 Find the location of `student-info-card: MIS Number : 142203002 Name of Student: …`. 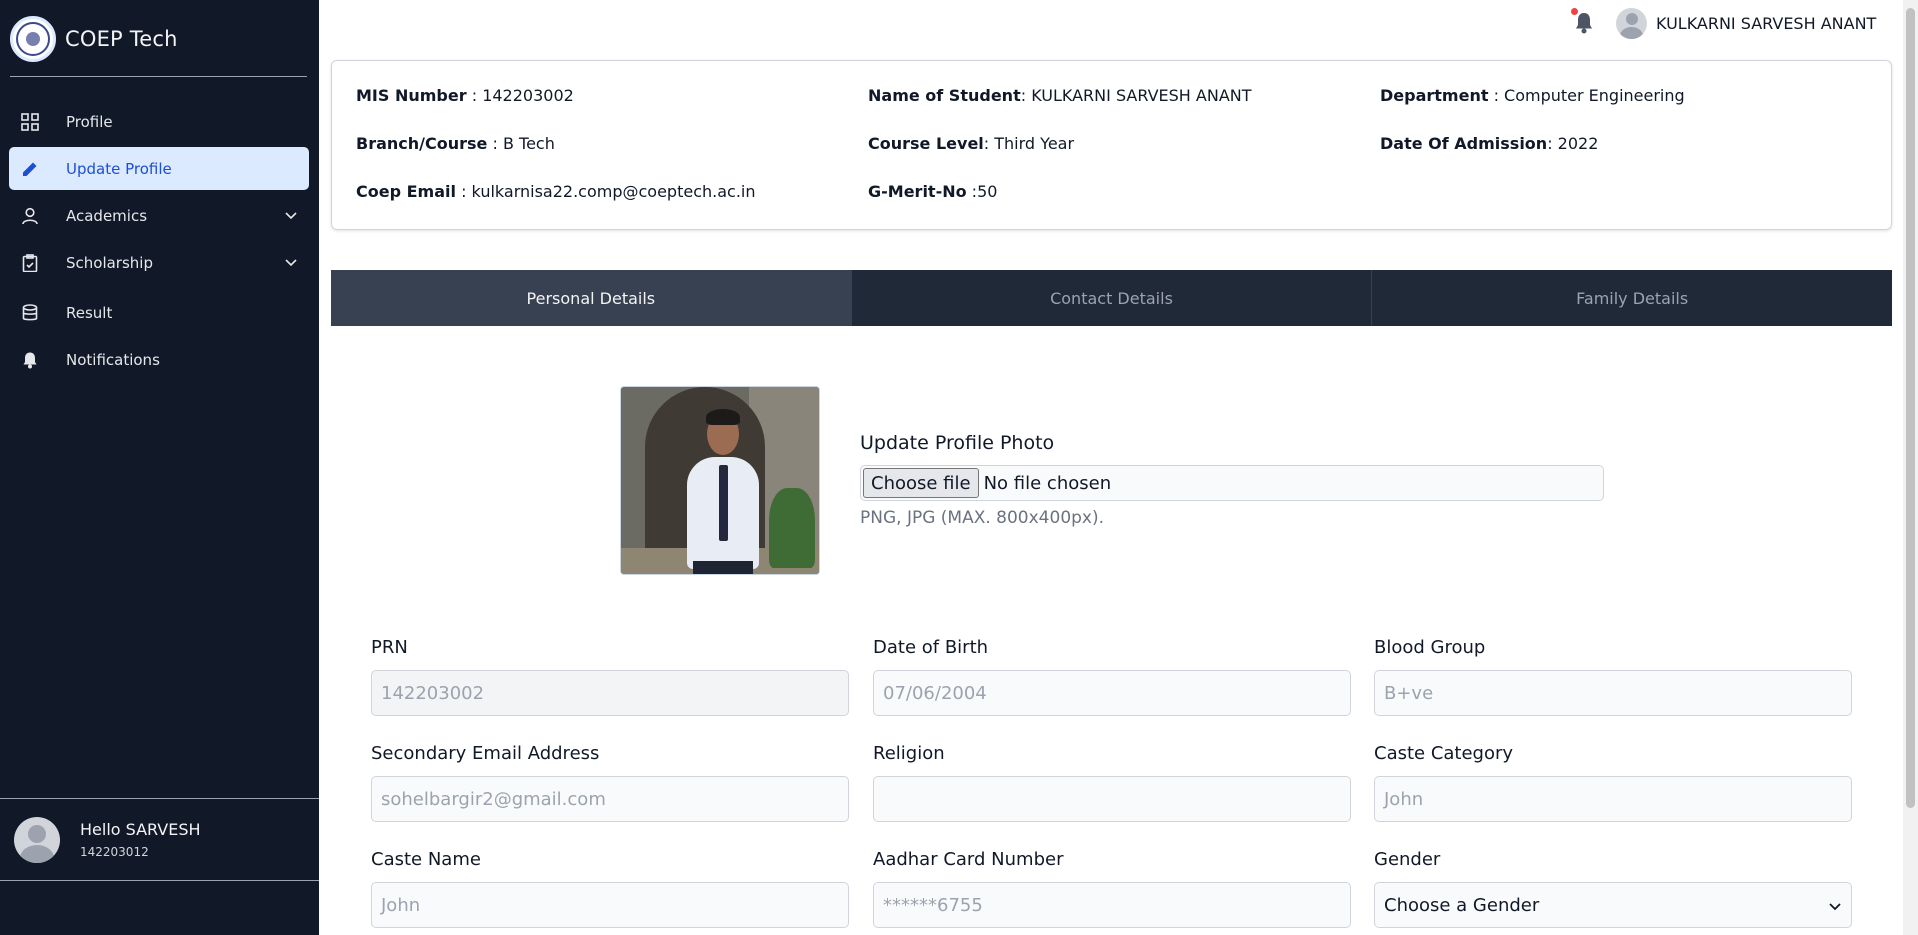

student-info-card: MIS Number : 142203002 Name of Student: … is located at coordinates (1111, 145).